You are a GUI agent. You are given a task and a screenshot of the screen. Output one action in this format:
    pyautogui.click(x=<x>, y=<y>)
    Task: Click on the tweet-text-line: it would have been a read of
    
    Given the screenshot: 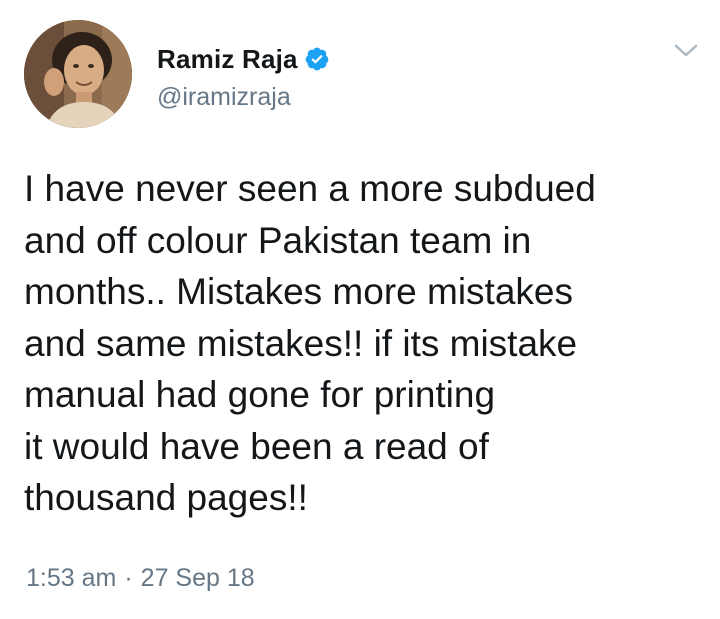 What is the action you would take?
    pyautogui.click(x=256, y=446)
    